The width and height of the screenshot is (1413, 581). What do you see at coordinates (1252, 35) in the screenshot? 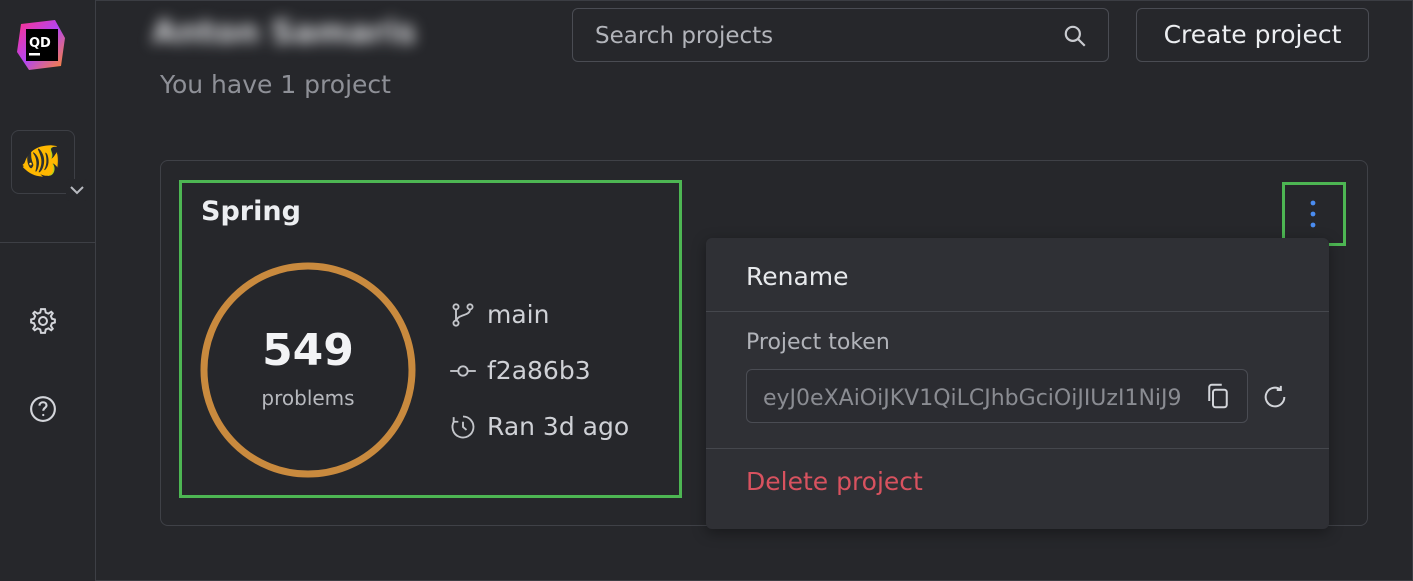
I see `create-project-button: Create project` at bounding box center [1252, 35].